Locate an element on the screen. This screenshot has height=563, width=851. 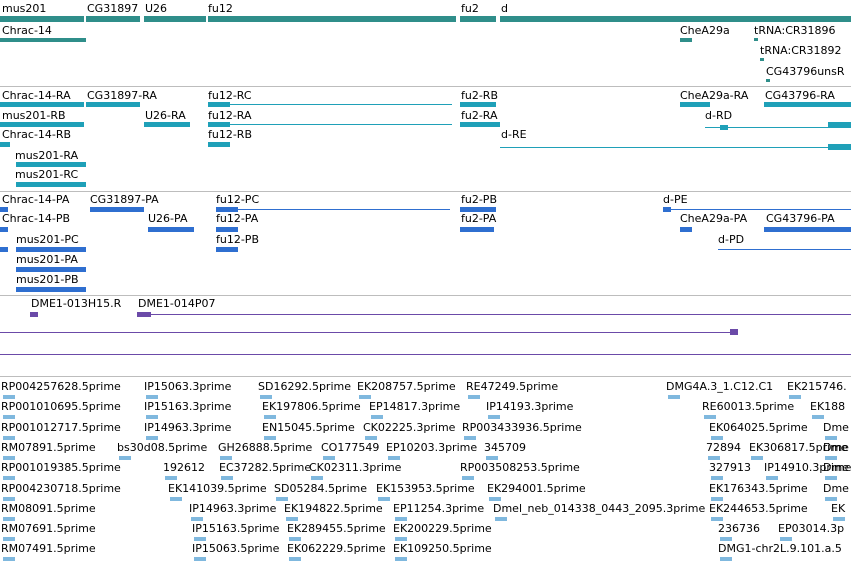
transcript-label: mus201-RB is located at coordinates (34, 115).